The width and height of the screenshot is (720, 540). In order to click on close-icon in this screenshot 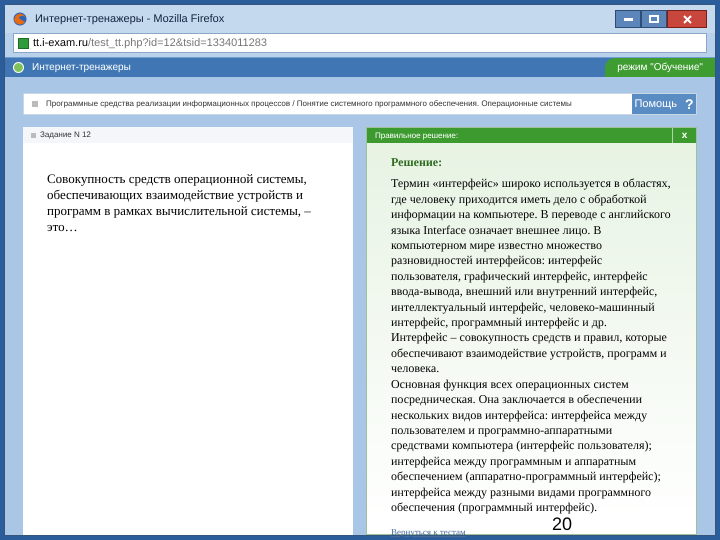, I will do `click(687, 19)`.